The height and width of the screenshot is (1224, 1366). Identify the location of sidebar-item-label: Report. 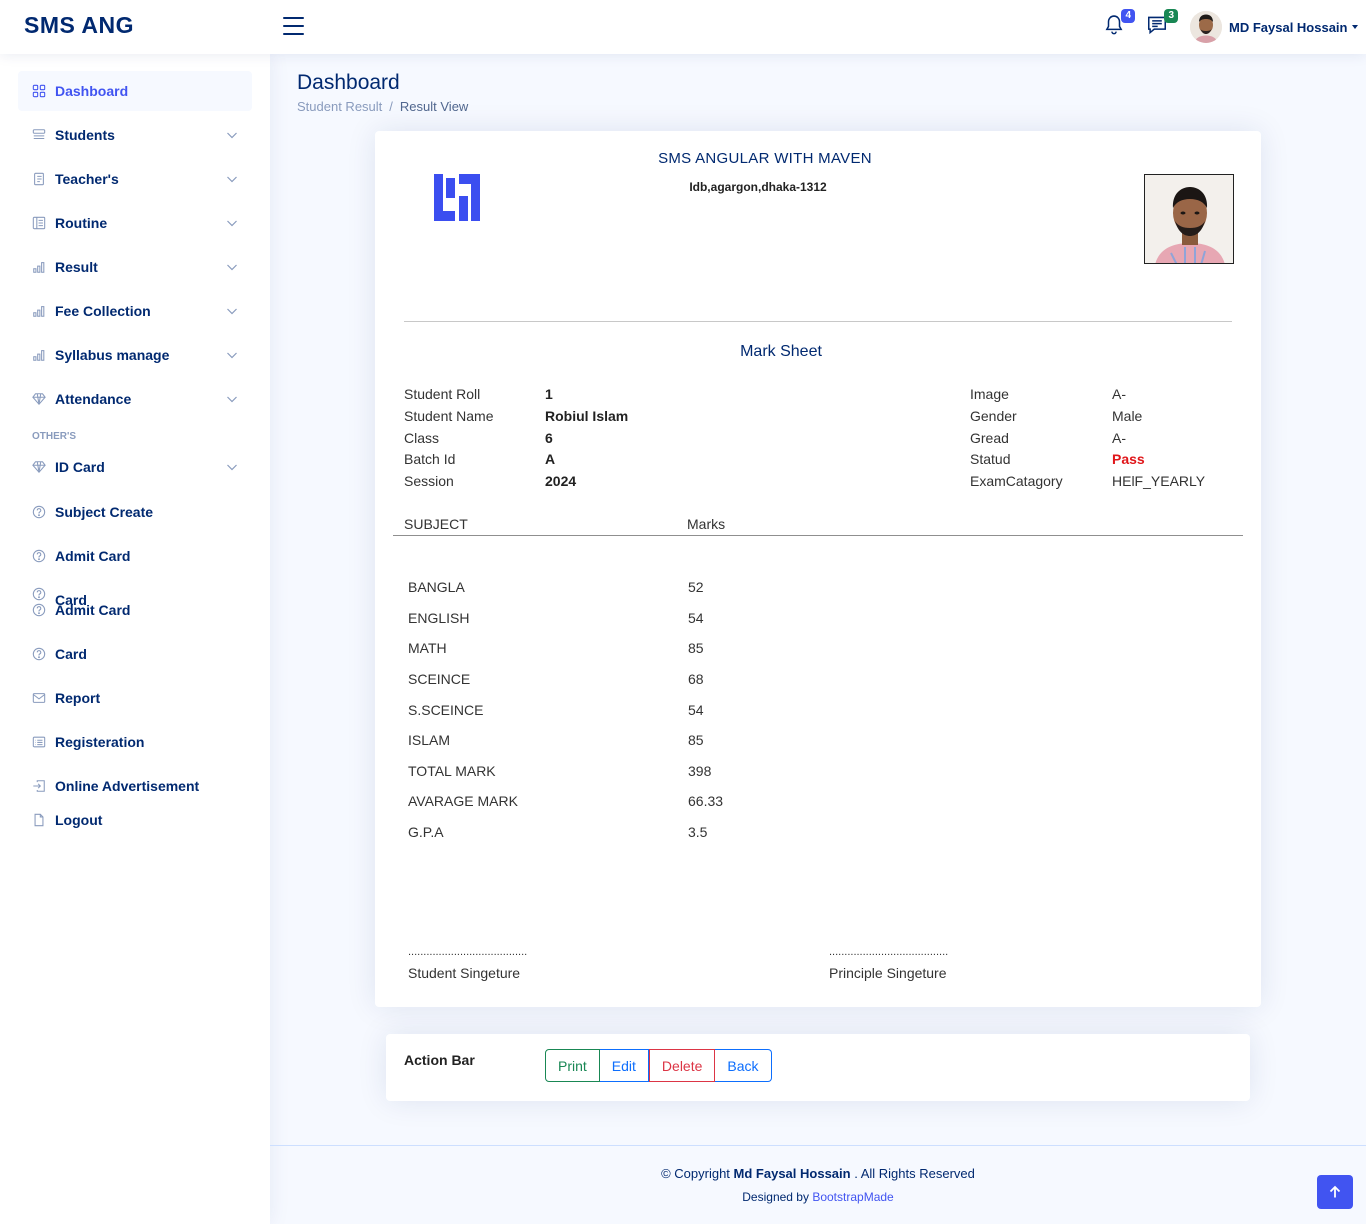
(78, 698).